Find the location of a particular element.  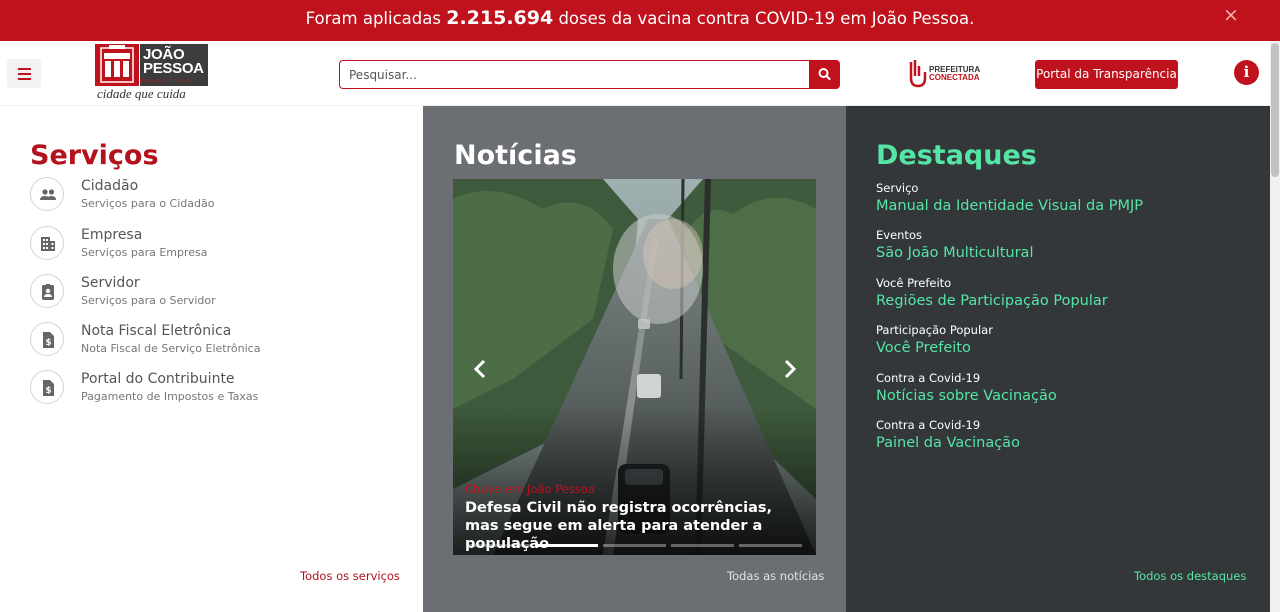

logo-tagline: cidade que cuida is located at coordinates (141, 93).